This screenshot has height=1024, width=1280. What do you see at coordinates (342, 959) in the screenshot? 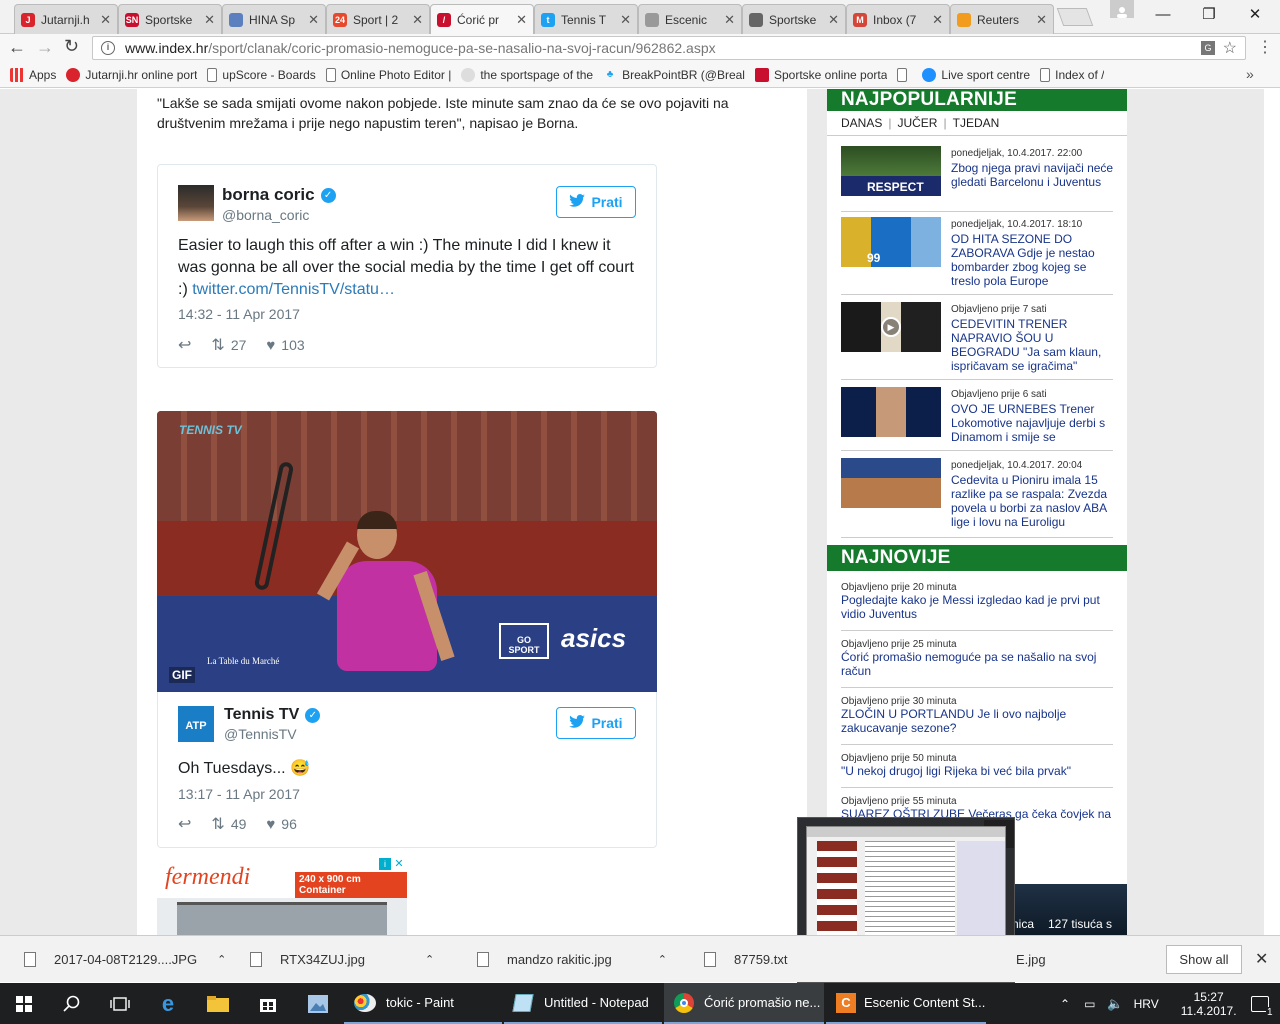
I see `download-item: RTX34ZUJ.jpg ⌃` at bounding box center [342, 959].